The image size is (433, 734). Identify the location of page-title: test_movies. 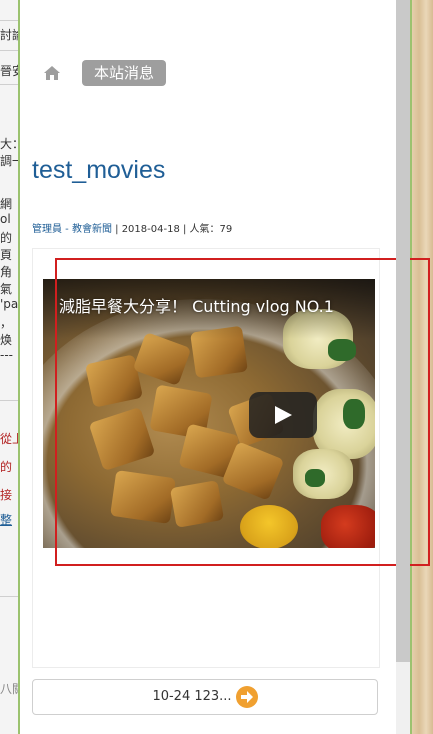
(99, 170).